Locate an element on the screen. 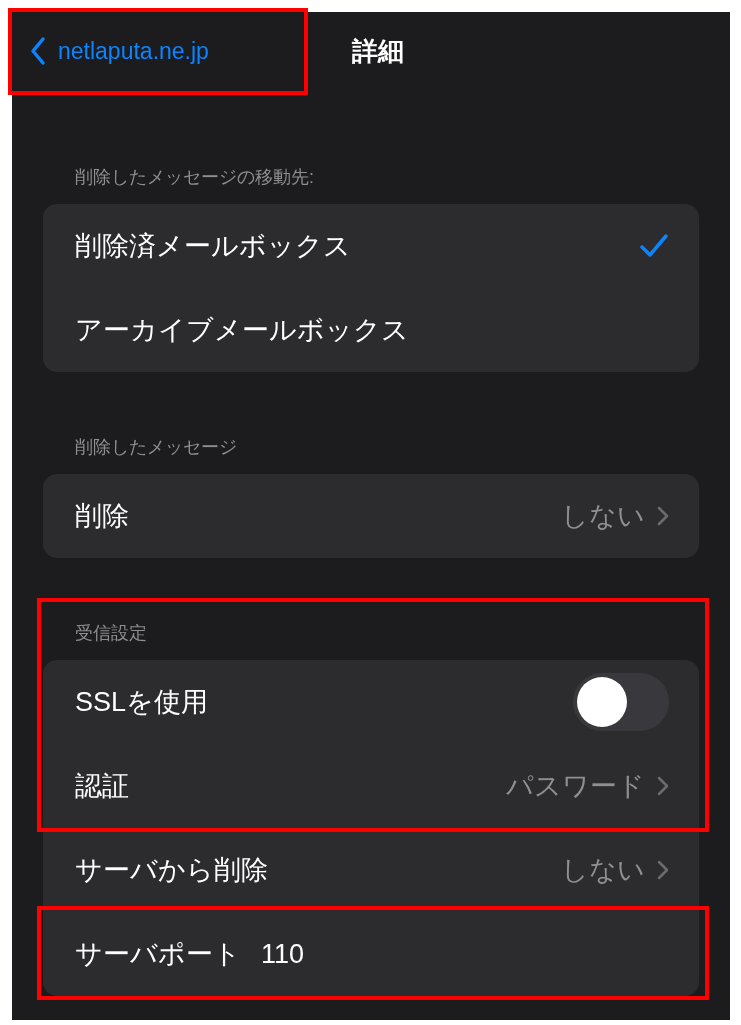 The width and height of the screenshot is (741, 1025). setting-label: SSLを使用 is located at coordinates (142, 702).